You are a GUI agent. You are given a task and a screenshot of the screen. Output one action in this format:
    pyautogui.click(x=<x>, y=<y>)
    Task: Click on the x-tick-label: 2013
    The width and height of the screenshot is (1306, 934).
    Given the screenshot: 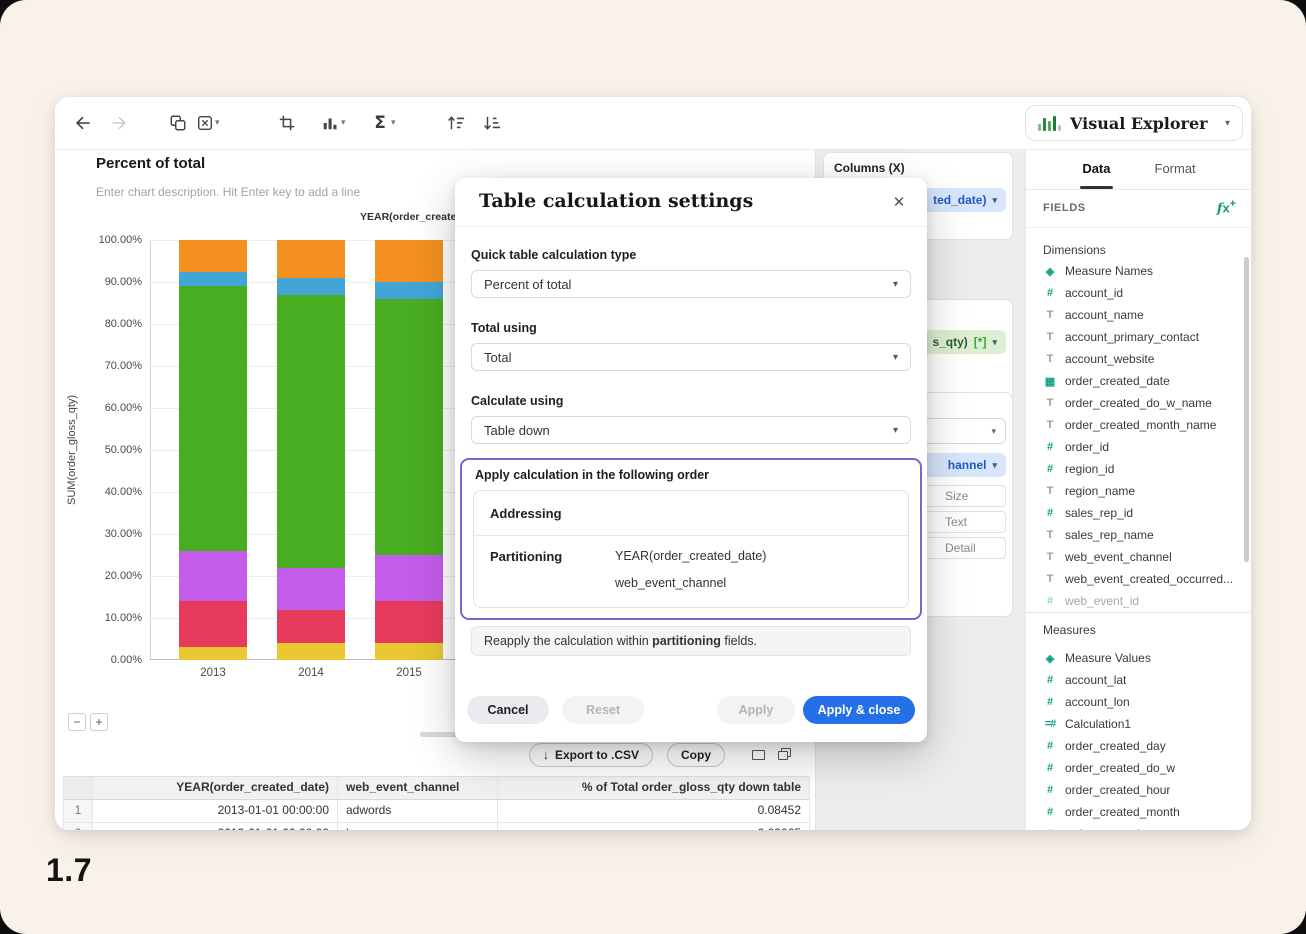 What is the action you would take?
    pyautogui.click(x=213, y=673)
    